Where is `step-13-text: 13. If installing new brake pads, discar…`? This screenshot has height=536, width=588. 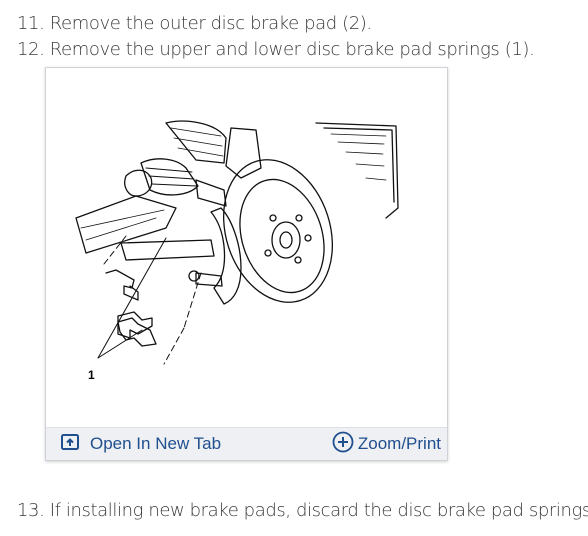
step-13-text: 13. If installing new brake pads, discar… is located at coordinates (302, 510).